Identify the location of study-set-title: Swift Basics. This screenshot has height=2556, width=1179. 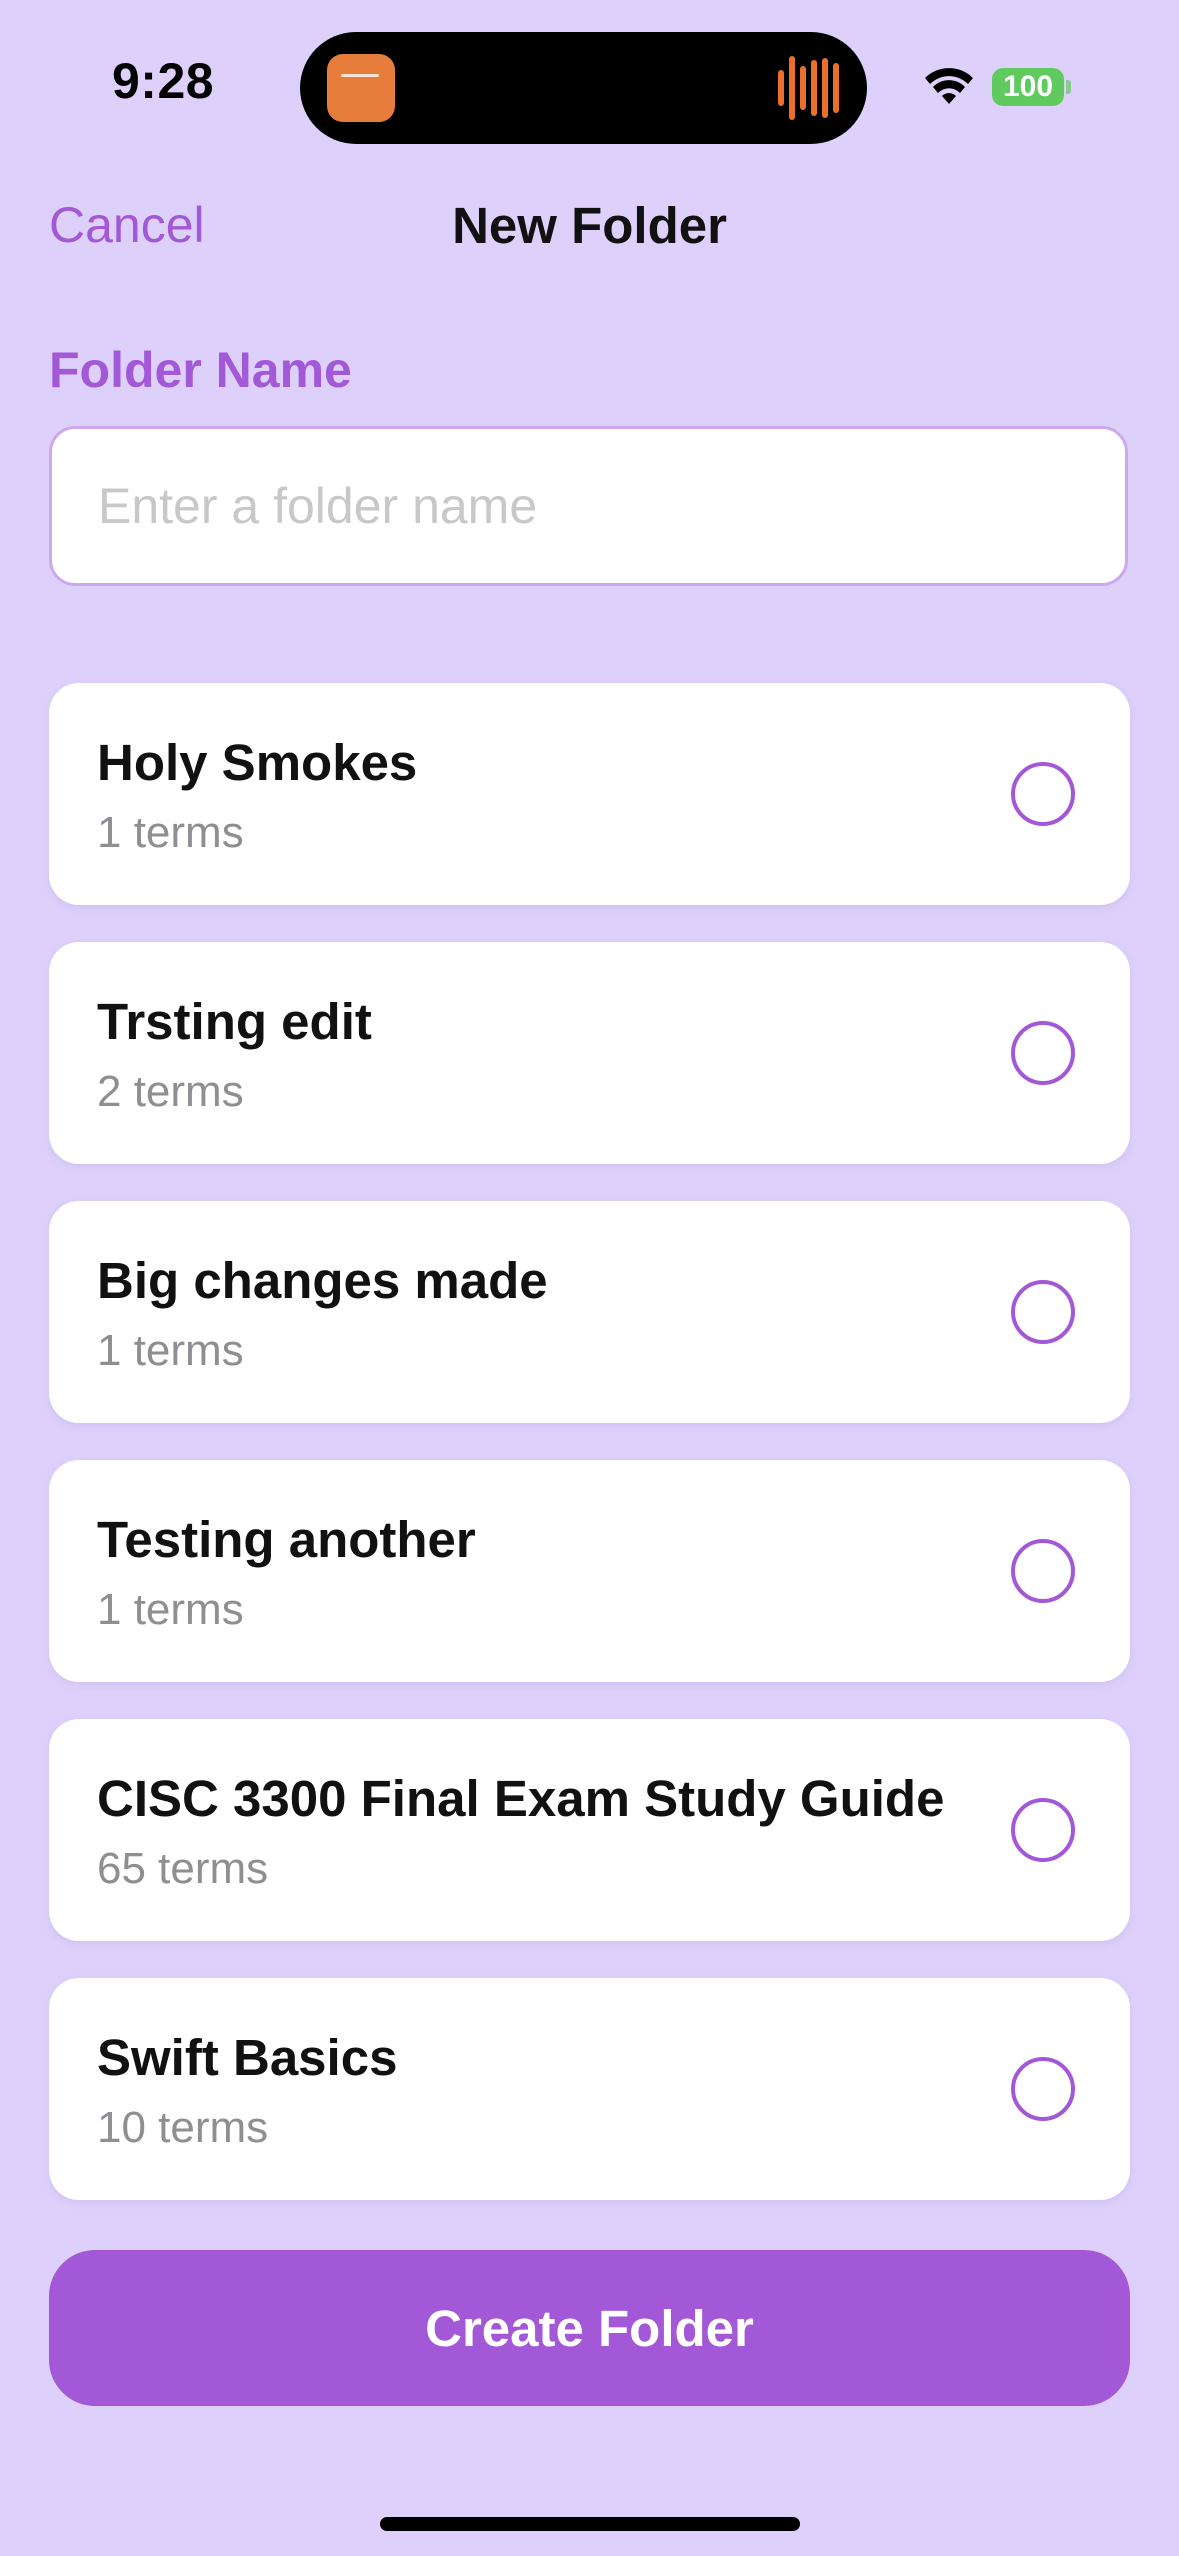
(247, 2057).